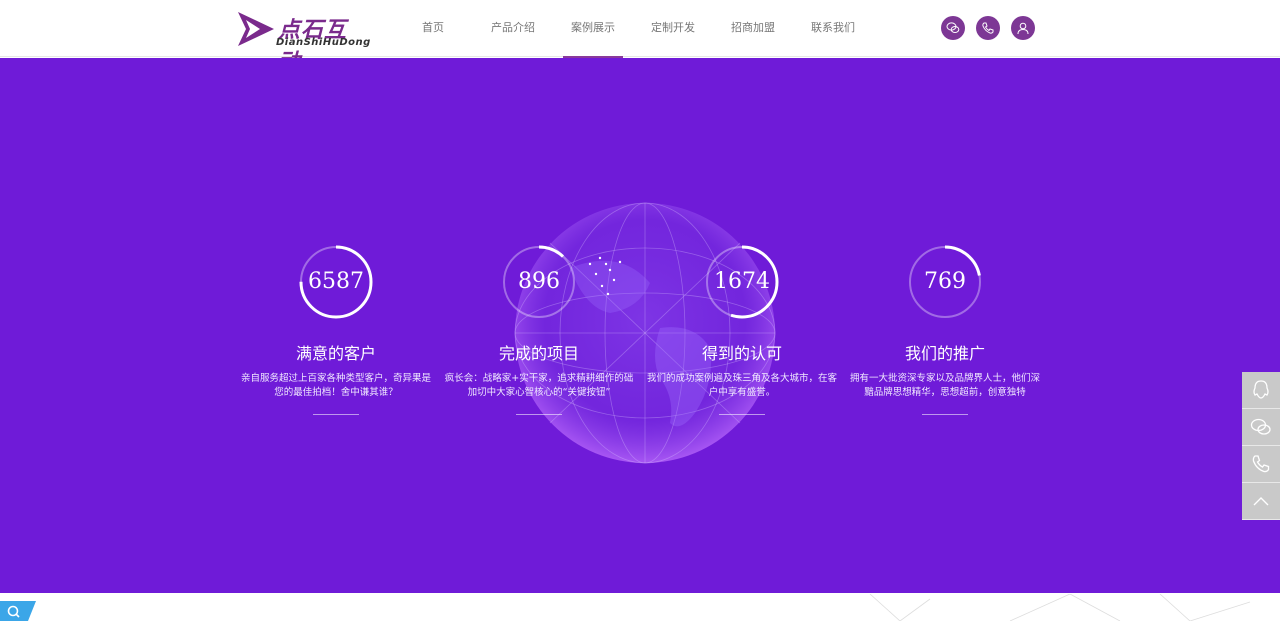  What do you see at coordinates (1261, 501) in the screenshot?
I see `back-to-top-icon` at bounding box center [1261, 501].